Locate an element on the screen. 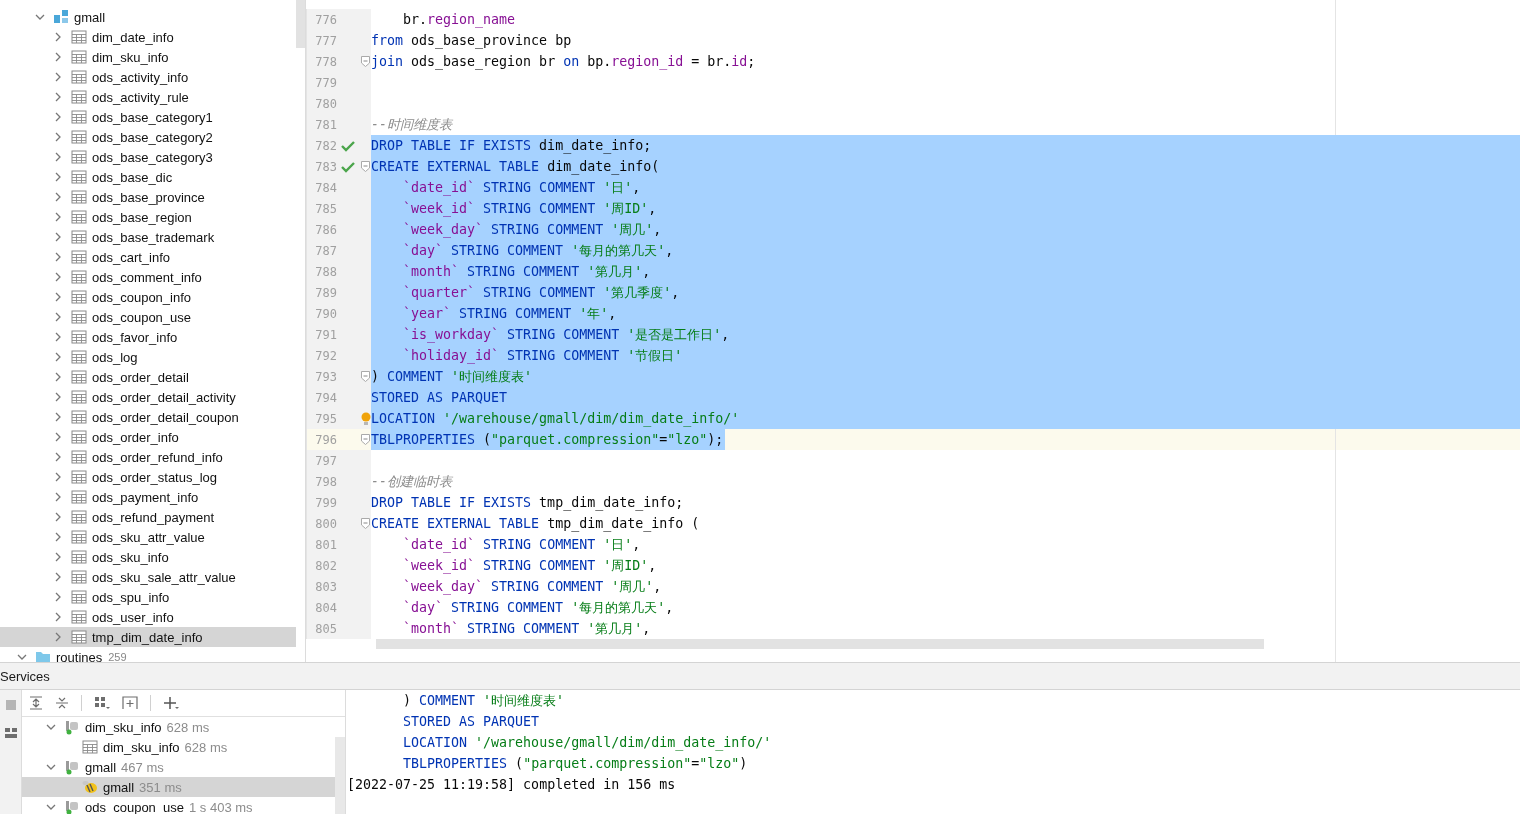 The width and height of the screenshot is (1520, 814). table-row: ods_favor_info is located at coordinates (148, 337).